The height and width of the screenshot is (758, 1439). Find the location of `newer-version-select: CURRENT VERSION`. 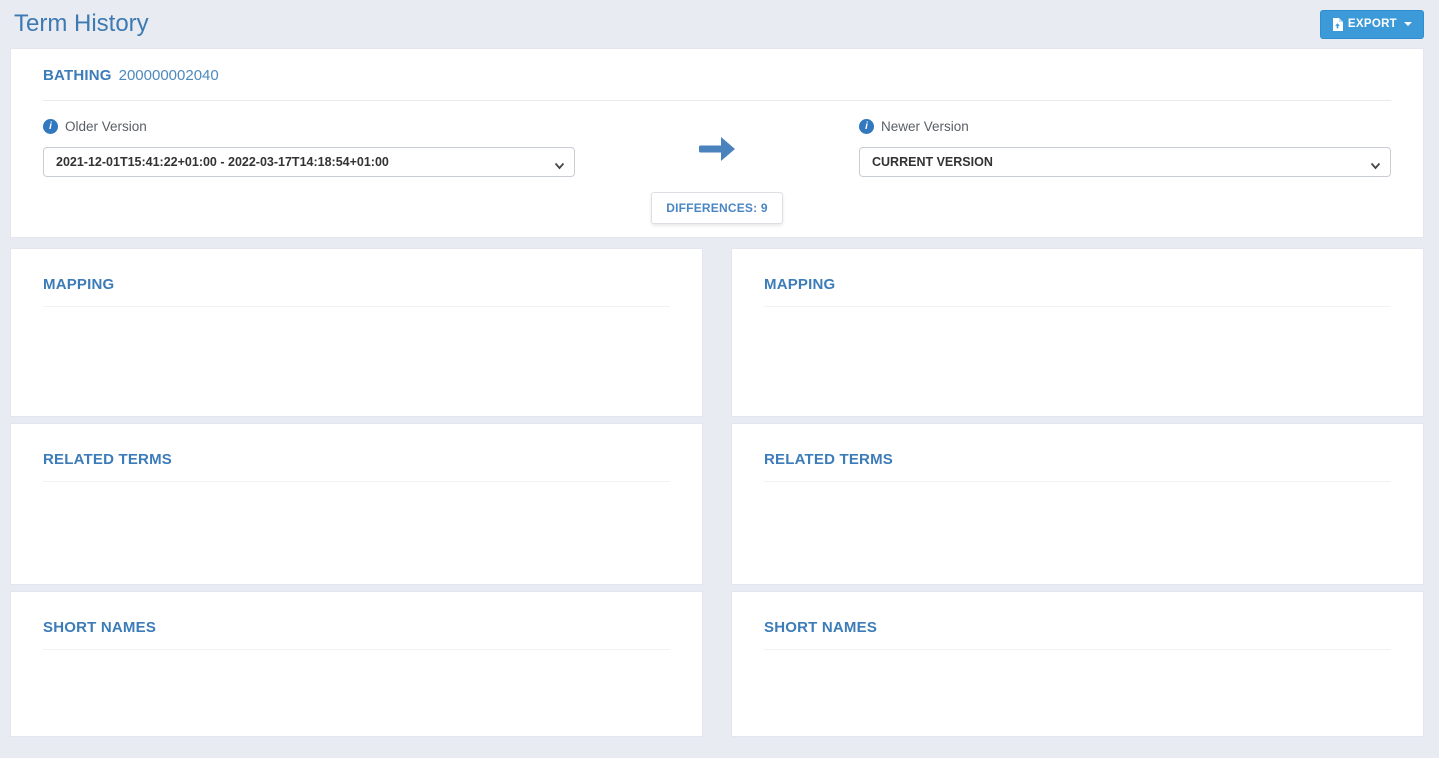

newer-version-select: CURRENT VERSION is located at coordinates (1125, 162).